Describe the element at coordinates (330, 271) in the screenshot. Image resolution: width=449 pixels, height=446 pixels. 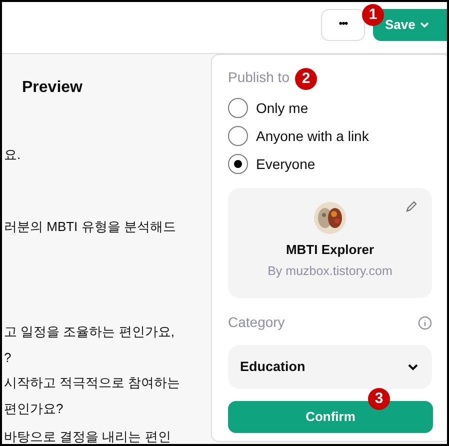
I see `gpt-author: By muzbox.tistory.com` at that location.